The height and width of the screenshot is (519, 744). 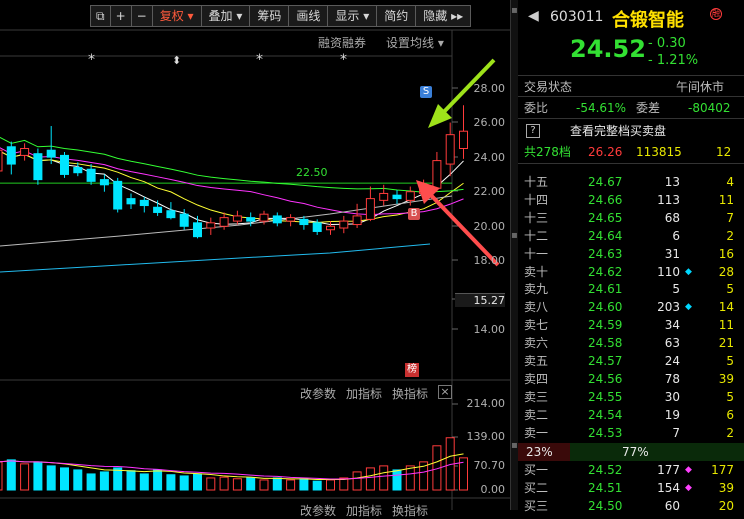 I want to click on ask-level-row: 卖五 24.57 24 5, so click(x=631, y=361).